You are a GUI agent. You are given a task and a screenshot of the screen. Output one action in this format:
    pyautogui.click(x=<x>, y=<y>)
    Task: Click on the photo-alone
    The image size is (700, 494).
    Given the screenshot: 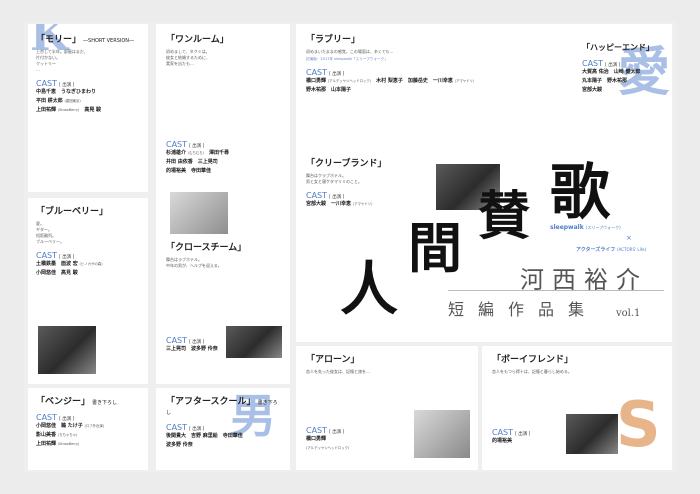 What is the action you would take?
    pyautogui.click(x=442, y=434)
    